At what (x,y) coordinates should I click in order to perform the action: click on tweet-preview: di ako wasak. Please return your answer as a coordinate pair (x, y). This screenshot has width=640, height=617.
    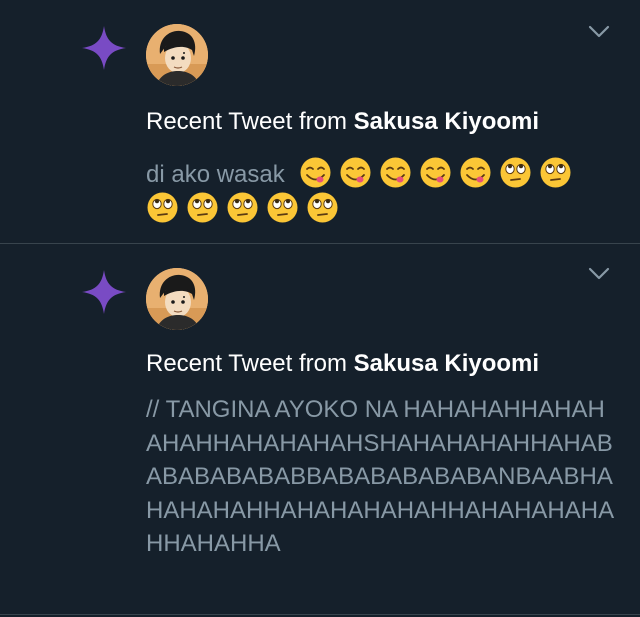
    Looking at the image, I should click on (381, 191).